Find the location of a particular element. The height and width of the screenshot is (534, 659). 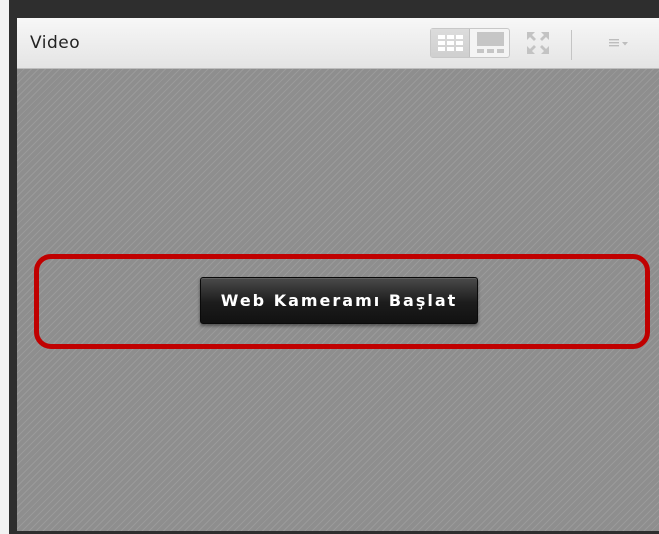

fullscreen-button is located at coordinates (538, 43).